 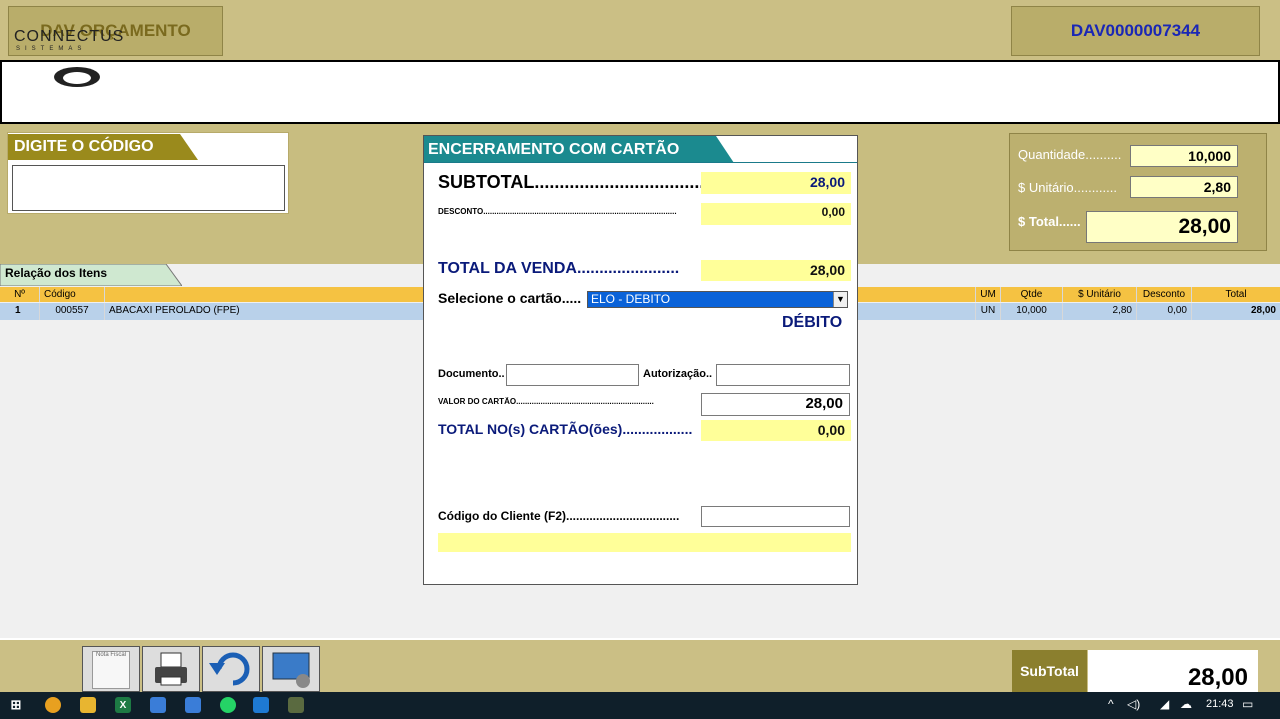 What do you see at coordinates (123, 705) in the screenshot?
I see `excel-icon: X` at bounding box center [123, 705].